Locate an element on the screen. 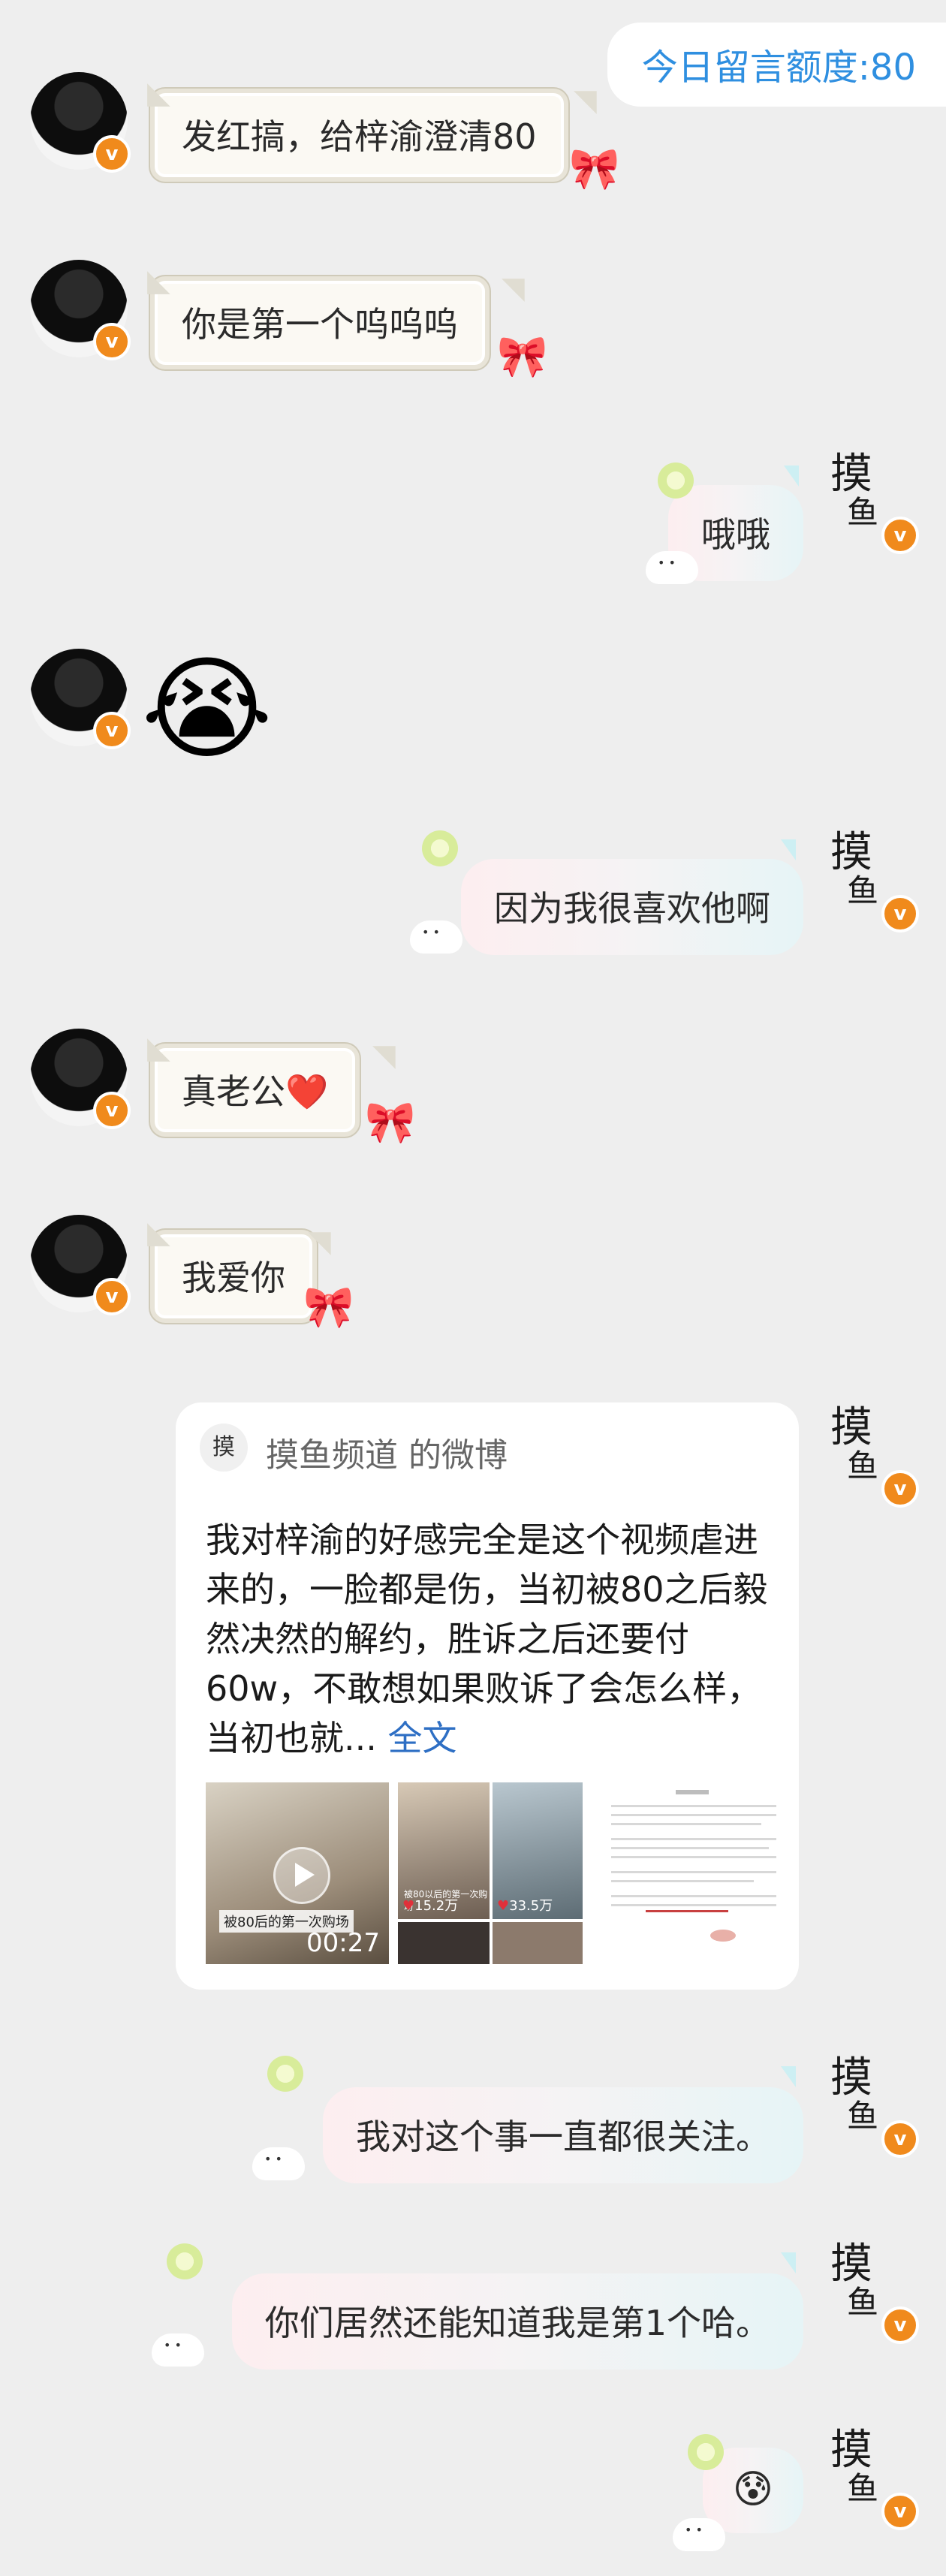 This screenshot has height=2576, width=946. heart-emoji: ❤️ is located at coordinates (307, 1091).